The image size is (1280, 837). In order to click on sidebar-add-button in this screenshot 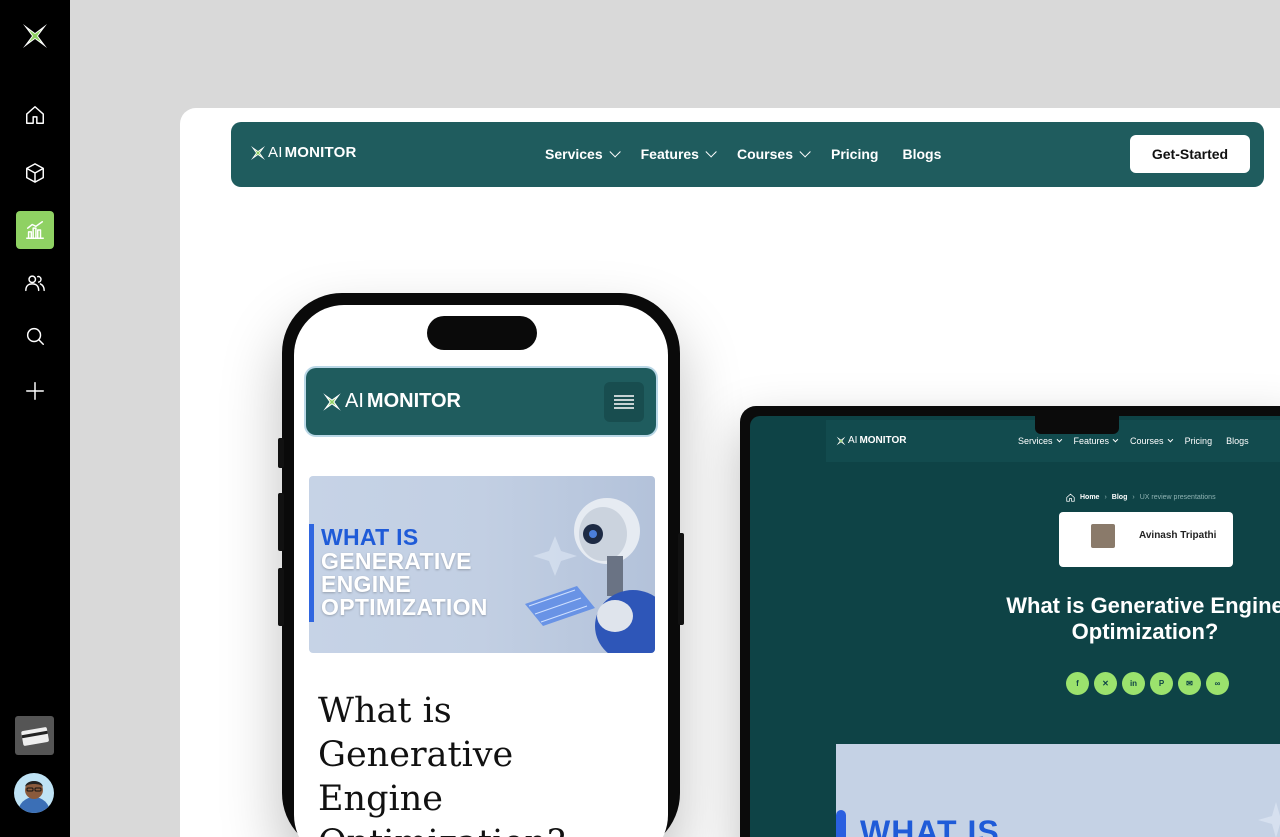, I will do `click(35, 391)`.